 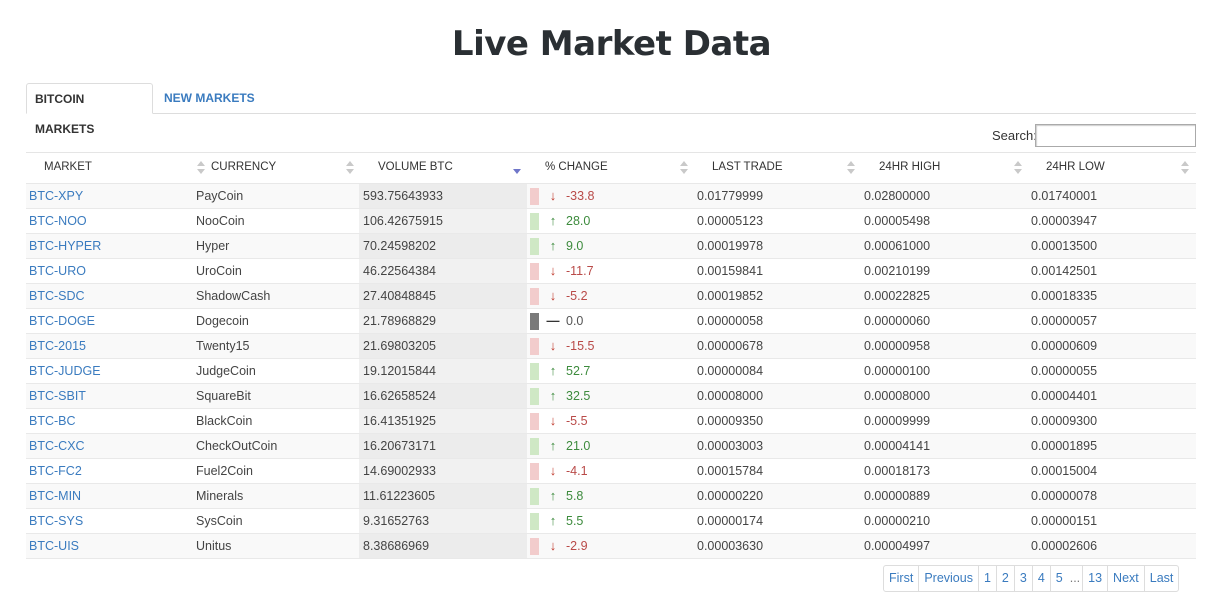 What do you see at coordinates (730, 321) in the screenshot?
I see `last-trade-cell: 0.00000058` at bounding box center [730, 321].